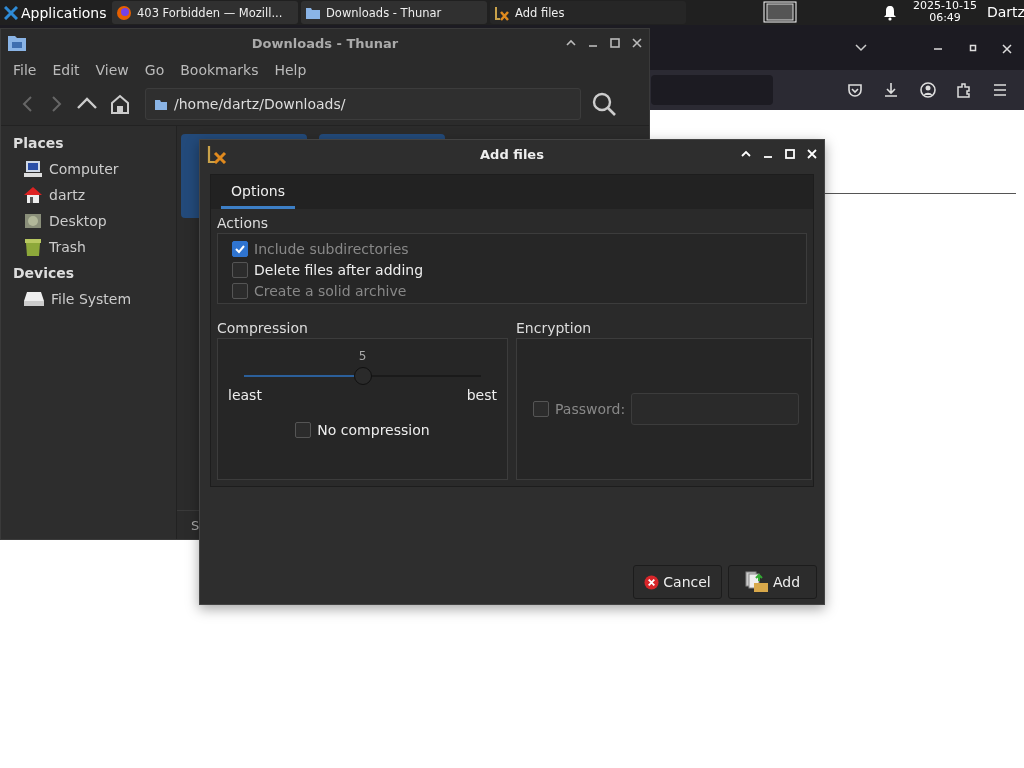  I want to click on scale-label: best, so click(481, 395).